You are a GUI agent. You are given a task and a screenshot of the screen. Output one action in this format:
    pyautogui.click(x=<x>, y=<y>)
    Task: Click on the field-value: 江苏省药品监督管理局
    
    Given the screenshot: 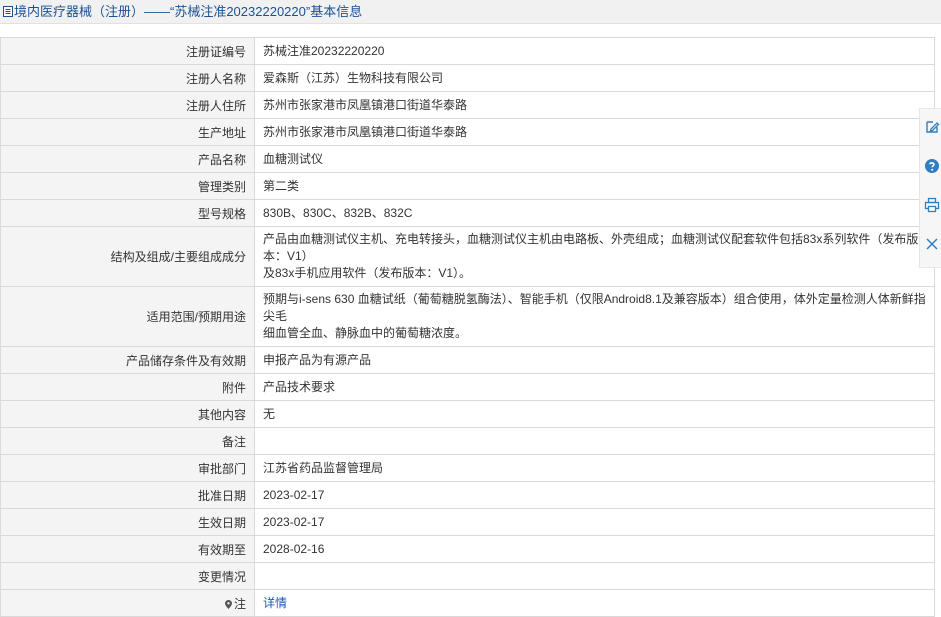 What is the action you would take?
    pyautogui.click(x=594, y=468)
    